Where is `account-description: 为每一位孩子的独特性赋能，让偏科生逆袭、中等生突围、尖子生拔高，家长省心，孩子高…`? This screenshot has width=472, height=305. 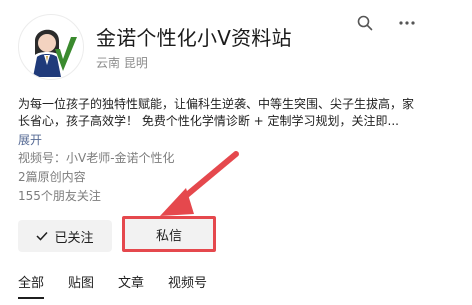
account-description: 为每一位孩子的独特性赋能，让偏科生逆袭、中等生突围、尖子生拔高，家长省心，孩子高… is located at coordinates (216, 112).